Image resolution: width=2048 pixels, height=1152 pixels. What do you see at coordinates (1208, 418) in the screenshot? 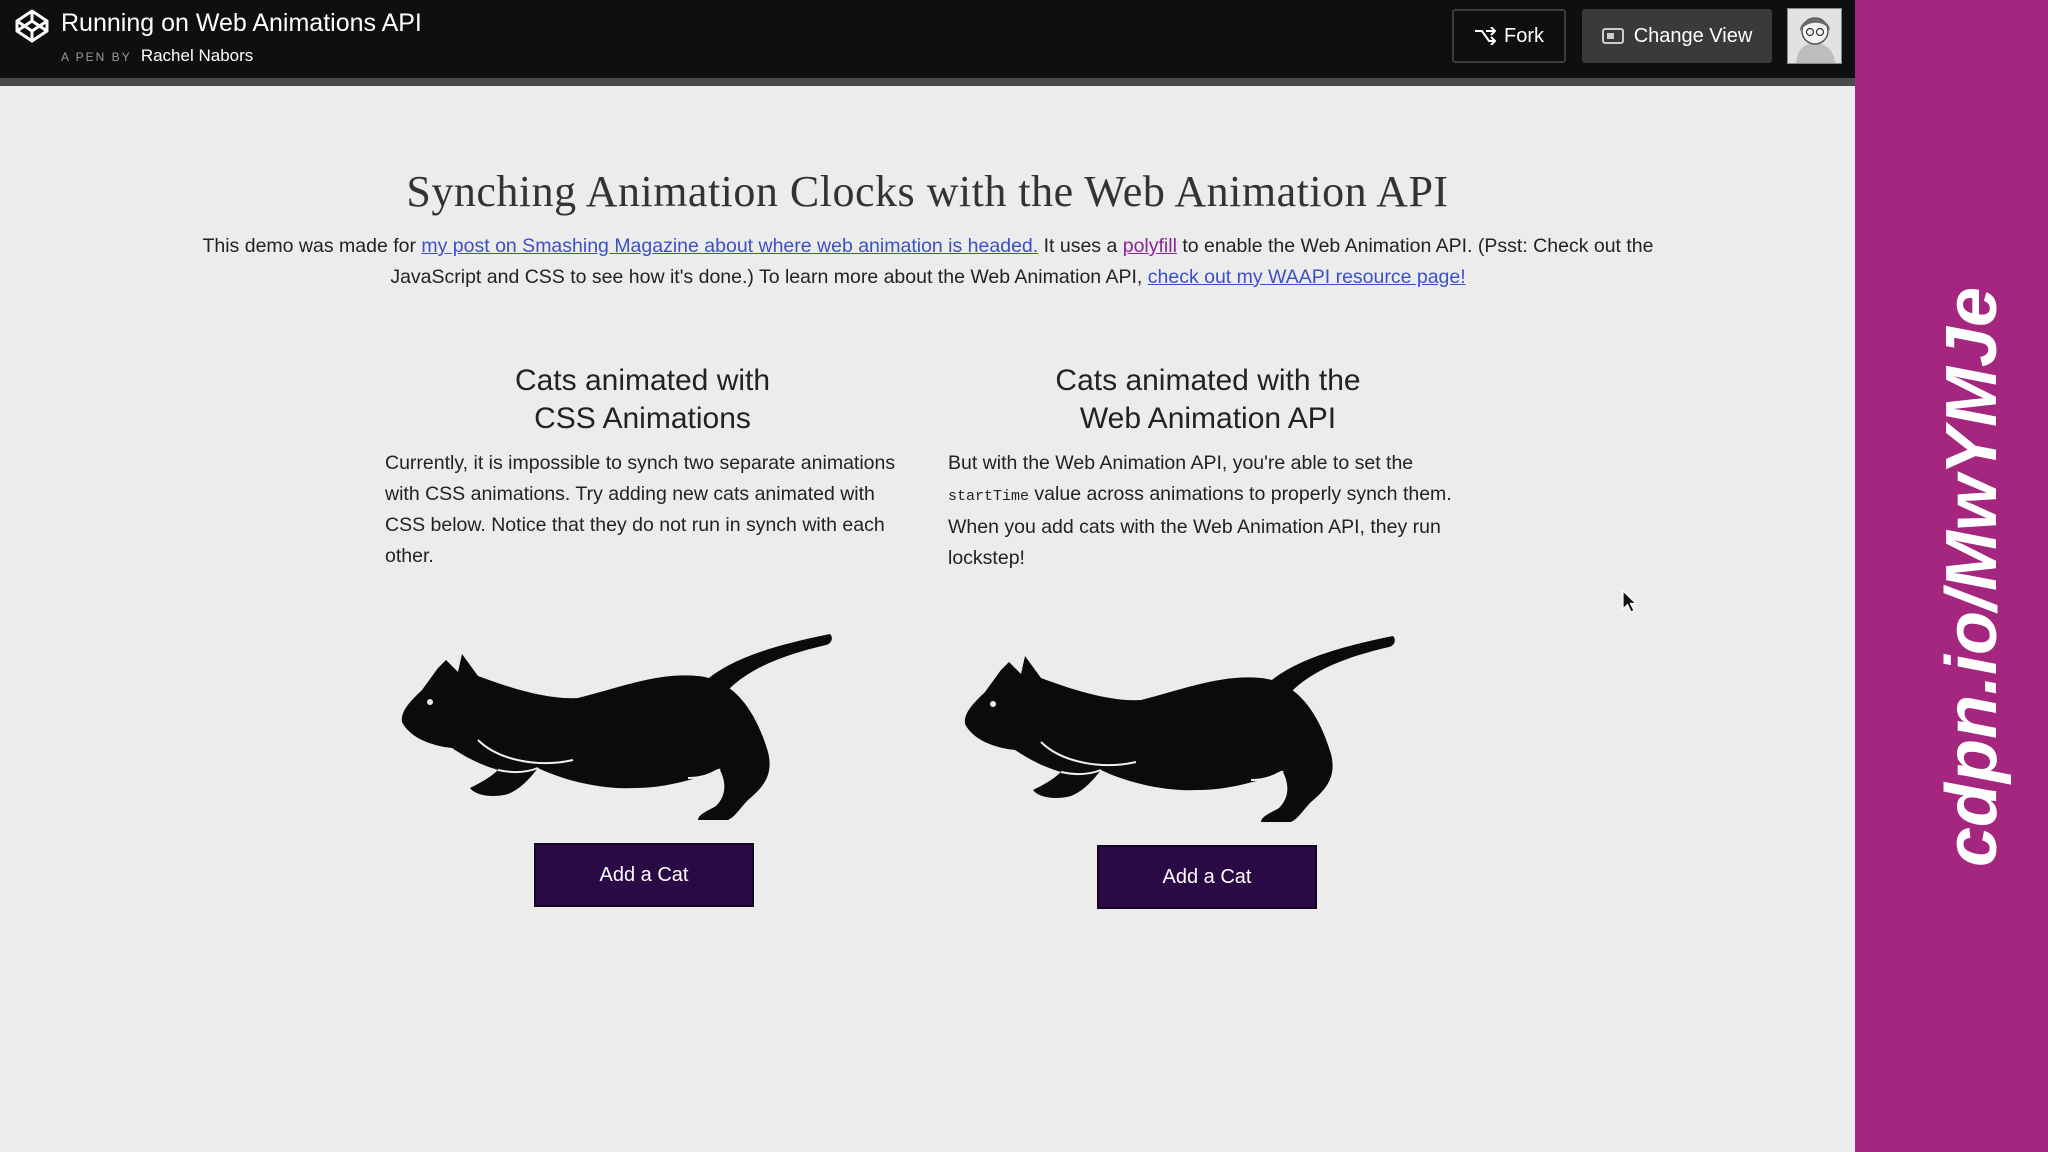
I see `waapi-column-title-line2: Web Animation API` at bounding box center [1208, 418].